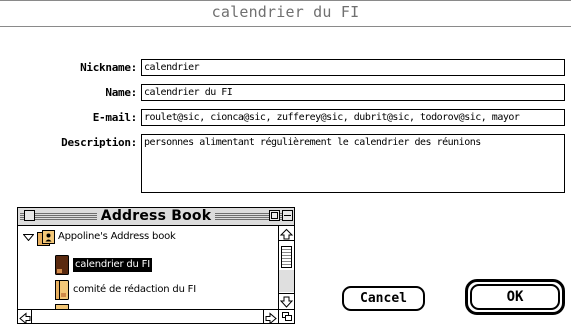 This screenshot has width=571, height=324. I want to click on disclosure-triangle-icon, so click(28, 237).